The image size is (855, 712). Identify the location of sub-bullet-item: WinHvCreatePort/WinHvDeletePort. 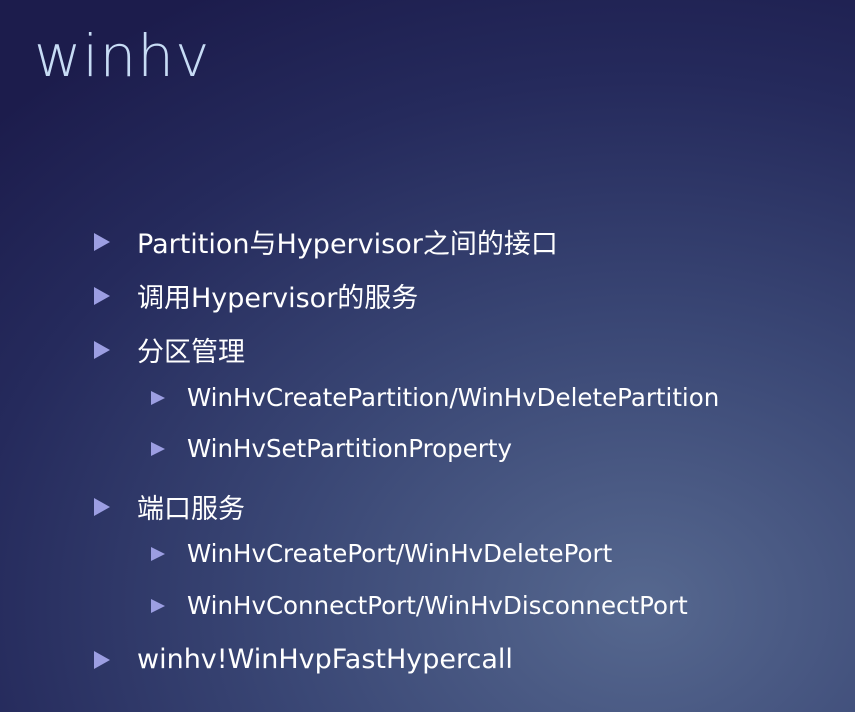
(381, 553).